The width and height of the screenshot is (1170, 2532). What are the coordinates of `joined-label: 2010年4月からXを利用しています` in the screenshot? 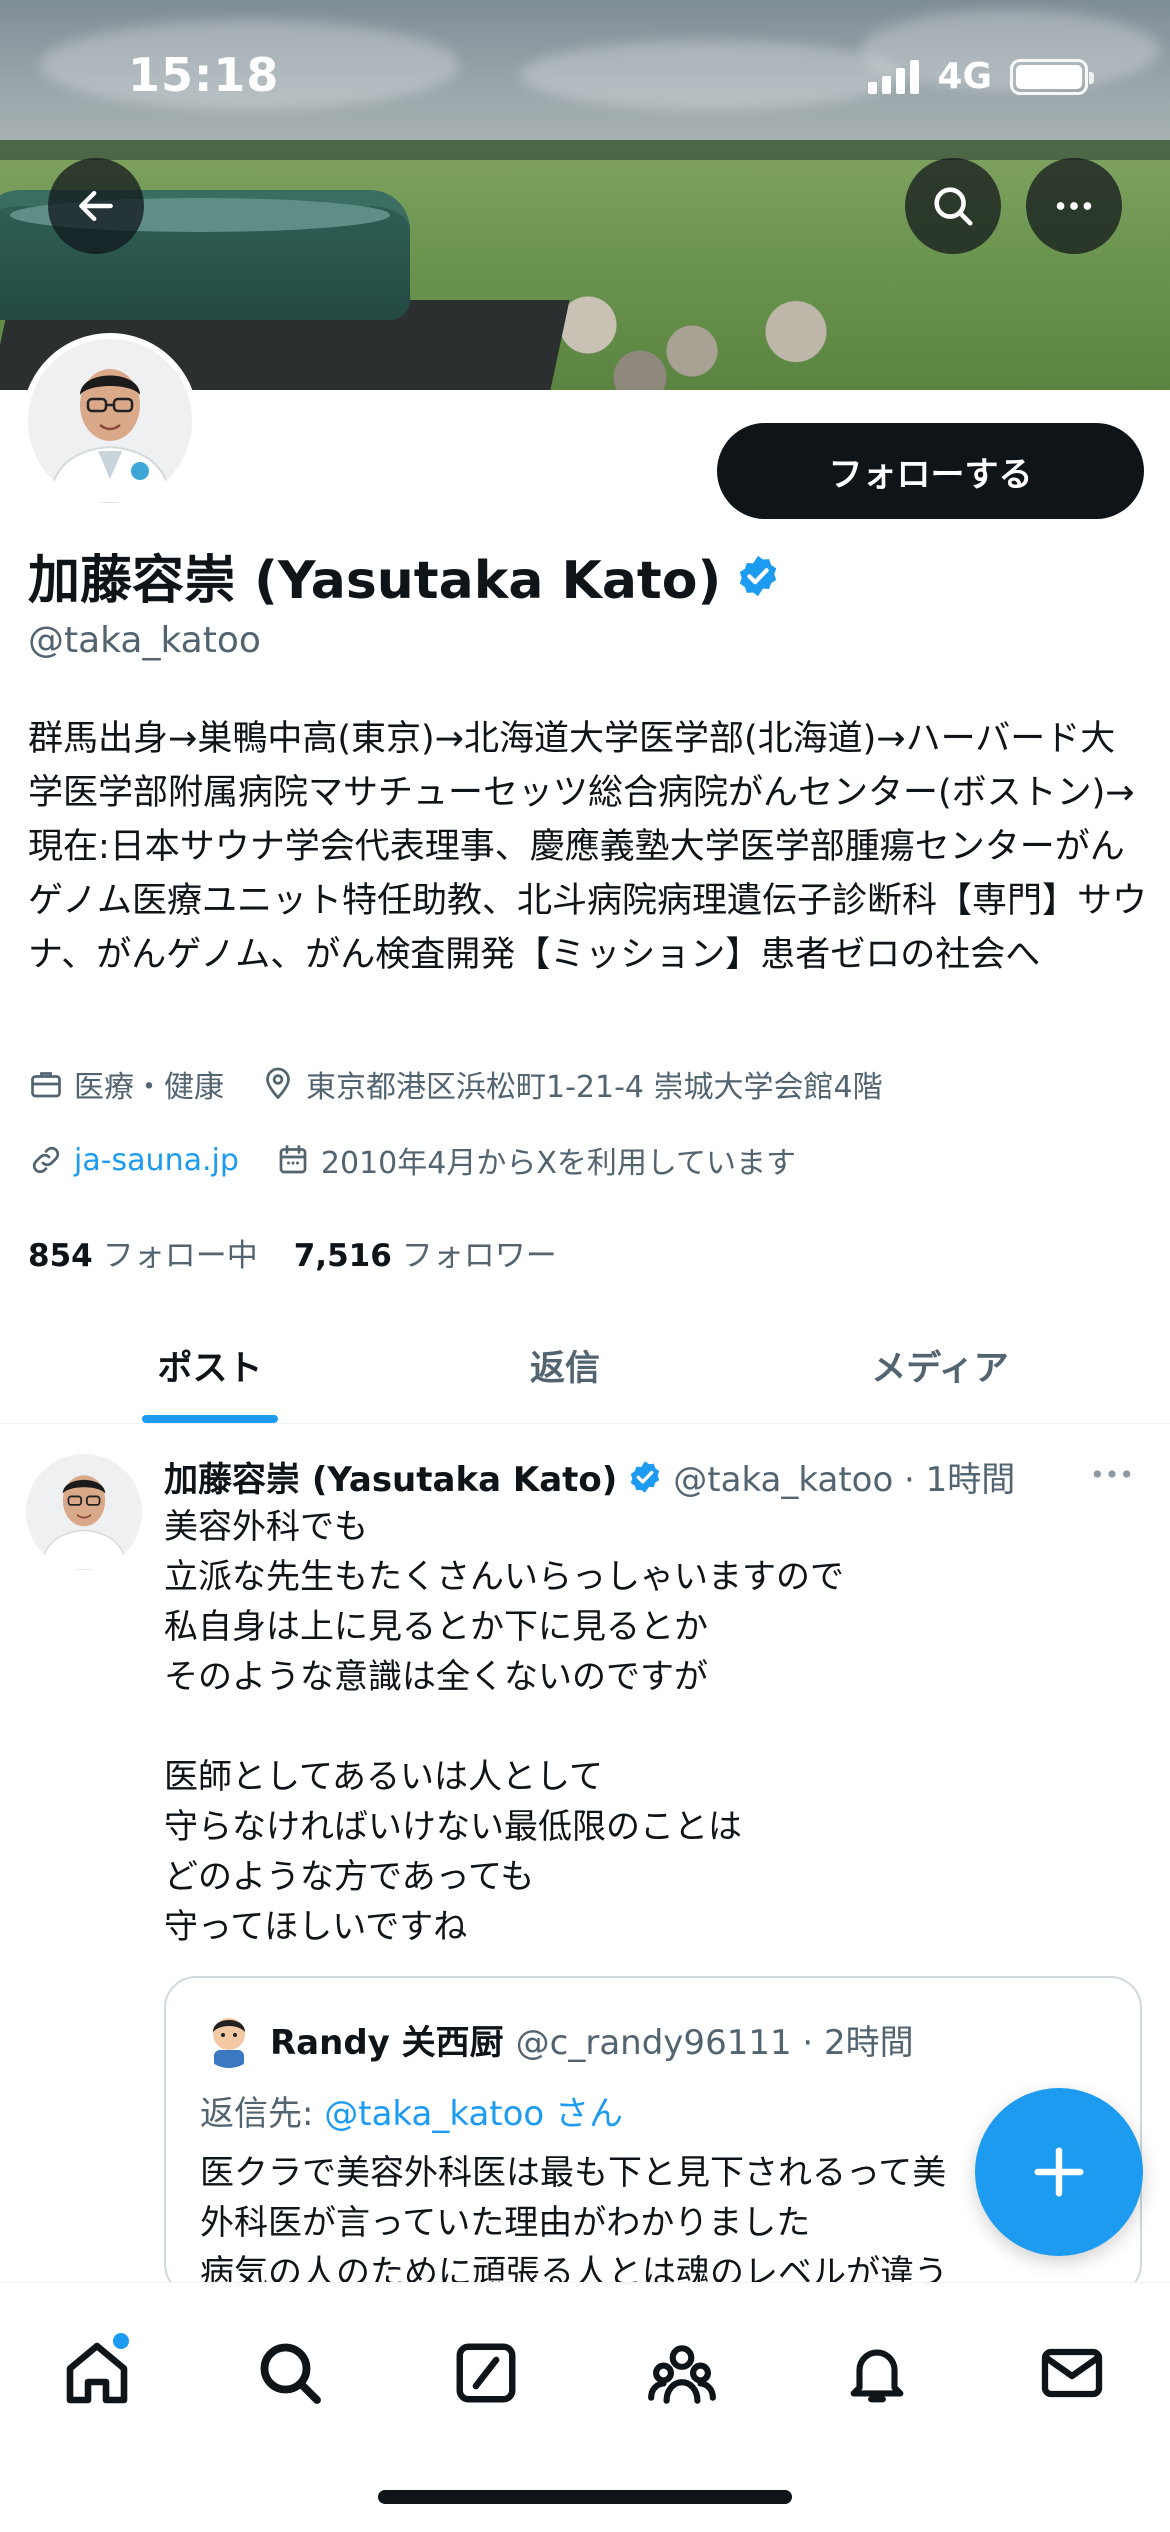 It's located at (558, 1163).